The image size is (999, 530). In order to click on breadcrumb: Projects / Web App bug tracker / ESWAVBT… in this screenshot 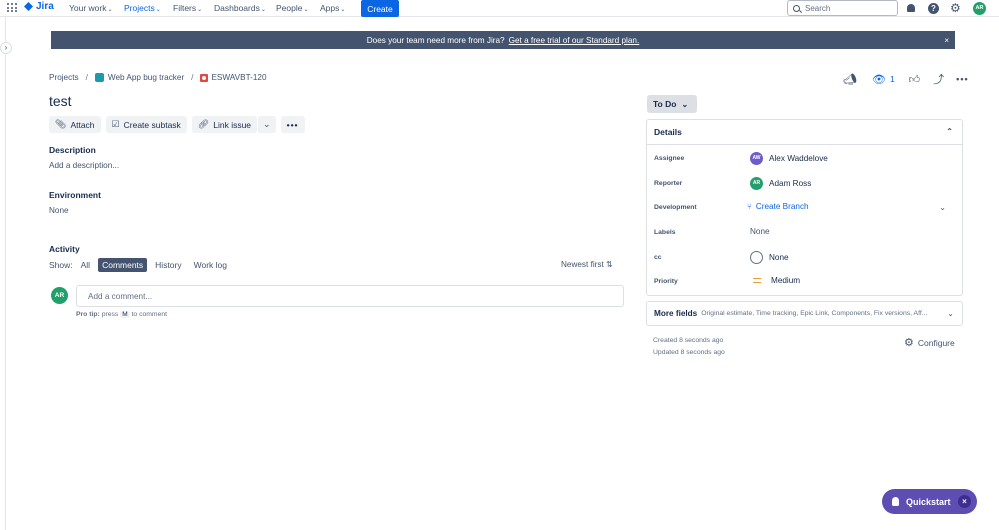, I will do `click(158, 77)`.